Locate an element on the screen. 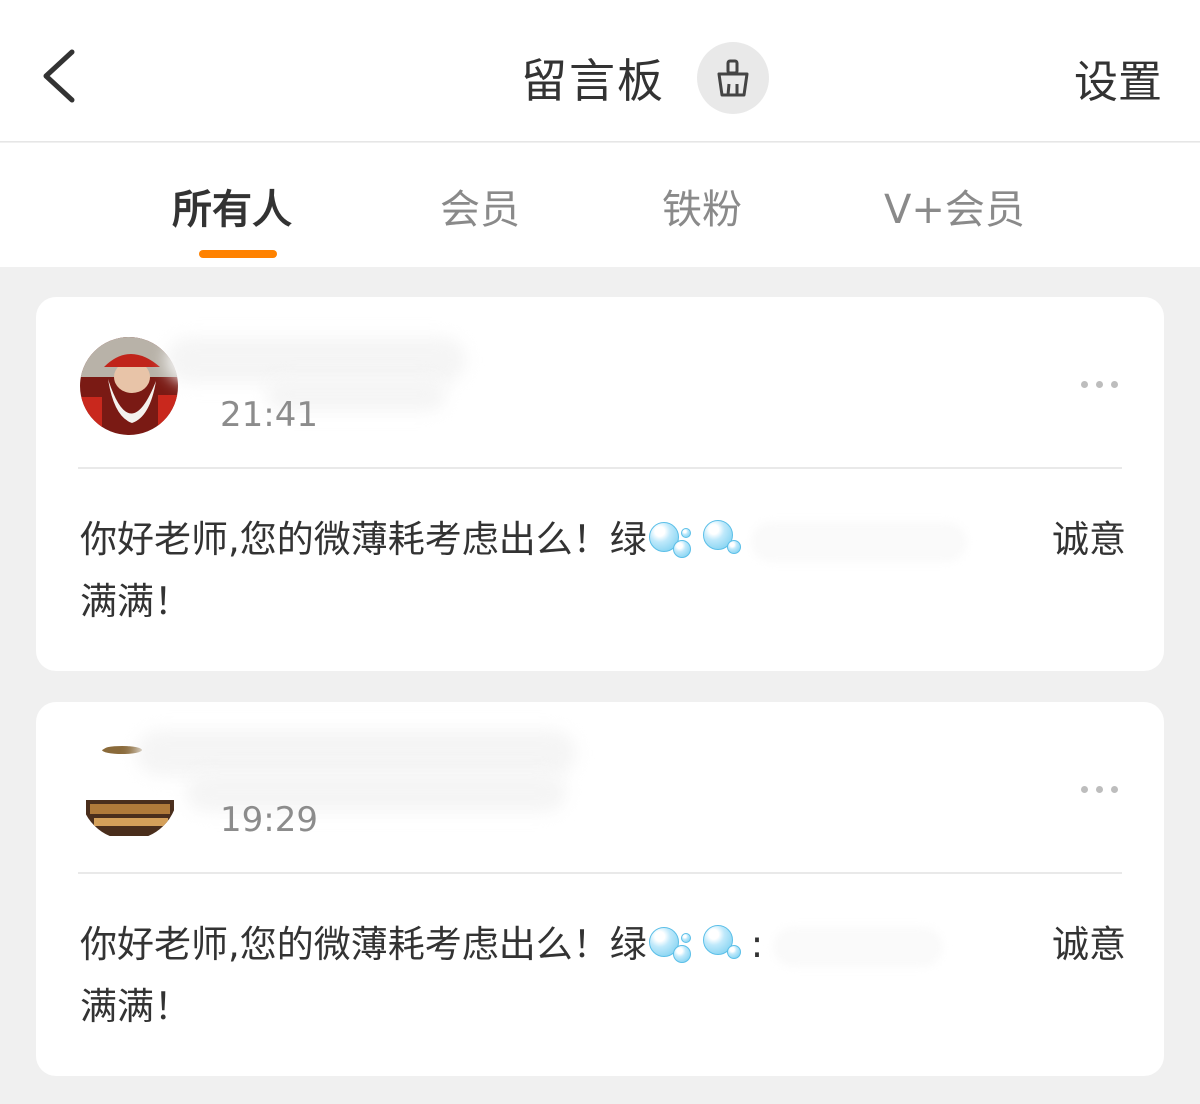 This screenshot has width=1200, height=1104. title-area: 留言板 is located at coordinates (600, 78).